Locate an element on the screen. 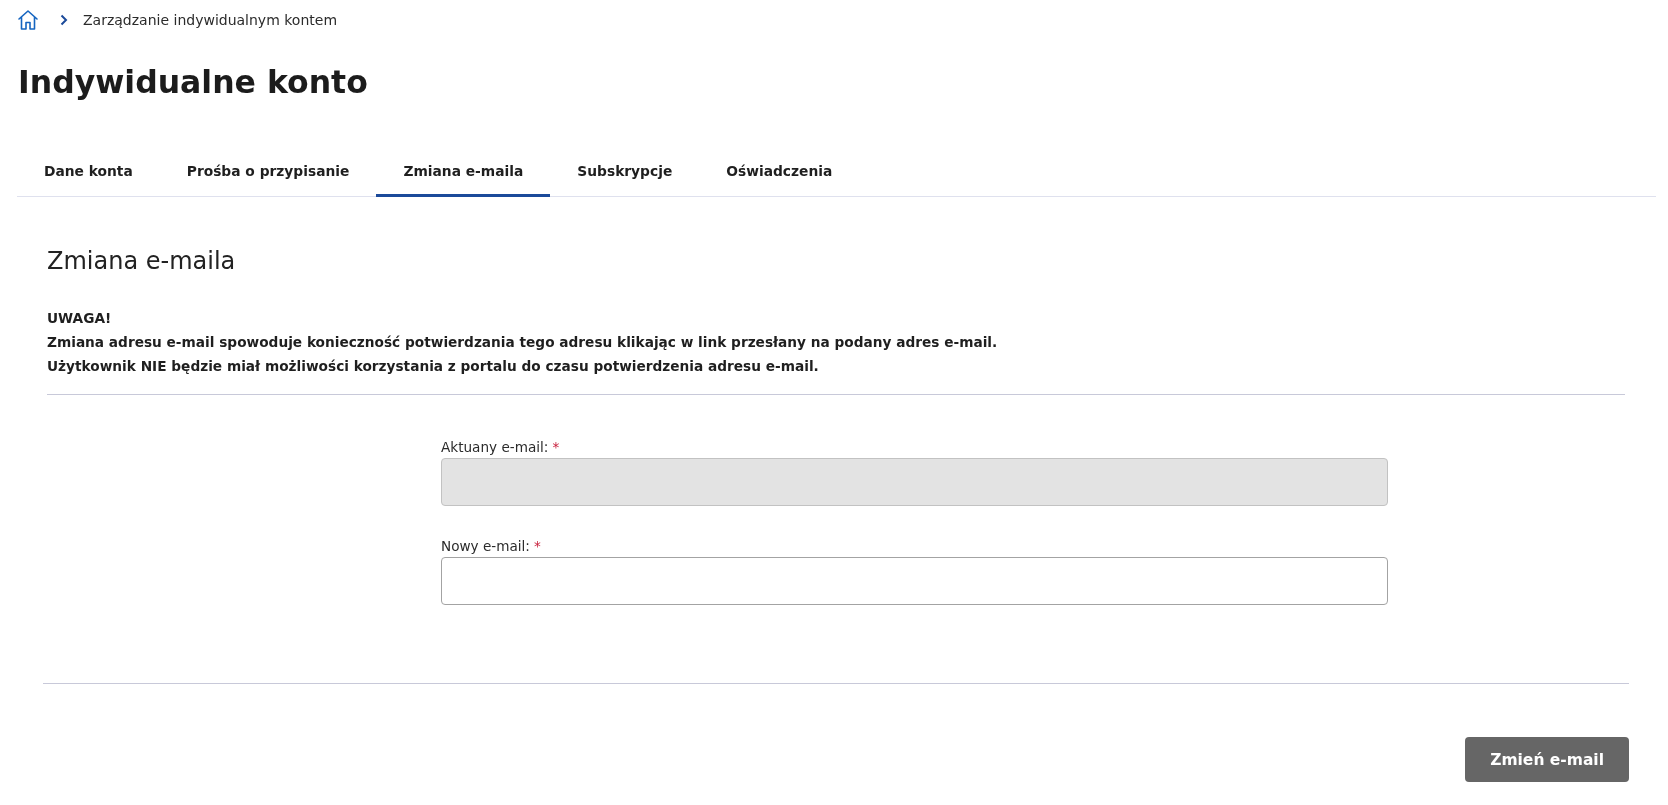 The height and width of the screenshot is (805, 1668). tab: Subskrypcje is located at coordinates (625, 172).